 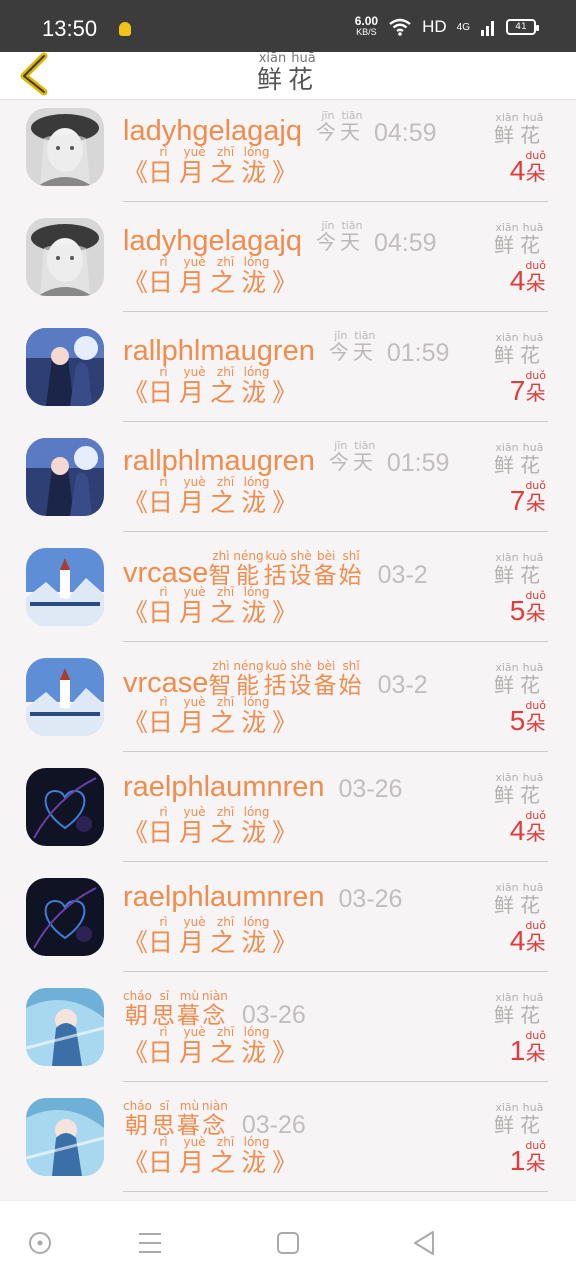 I want to click on bracket-open: 《, so click(x=136, y=1052).